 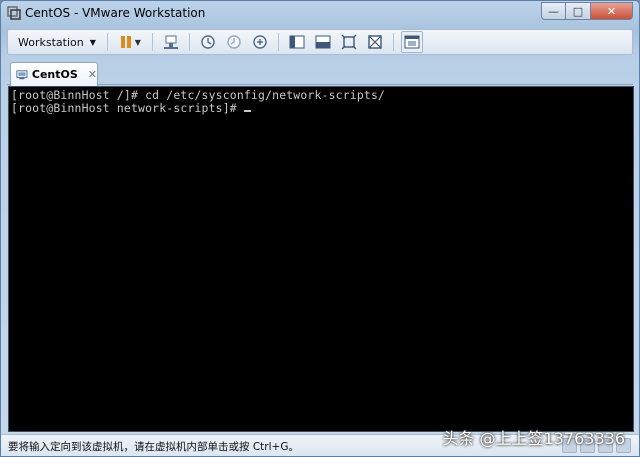 I want to click on maximize-button: □, so click(x=578, y=11).